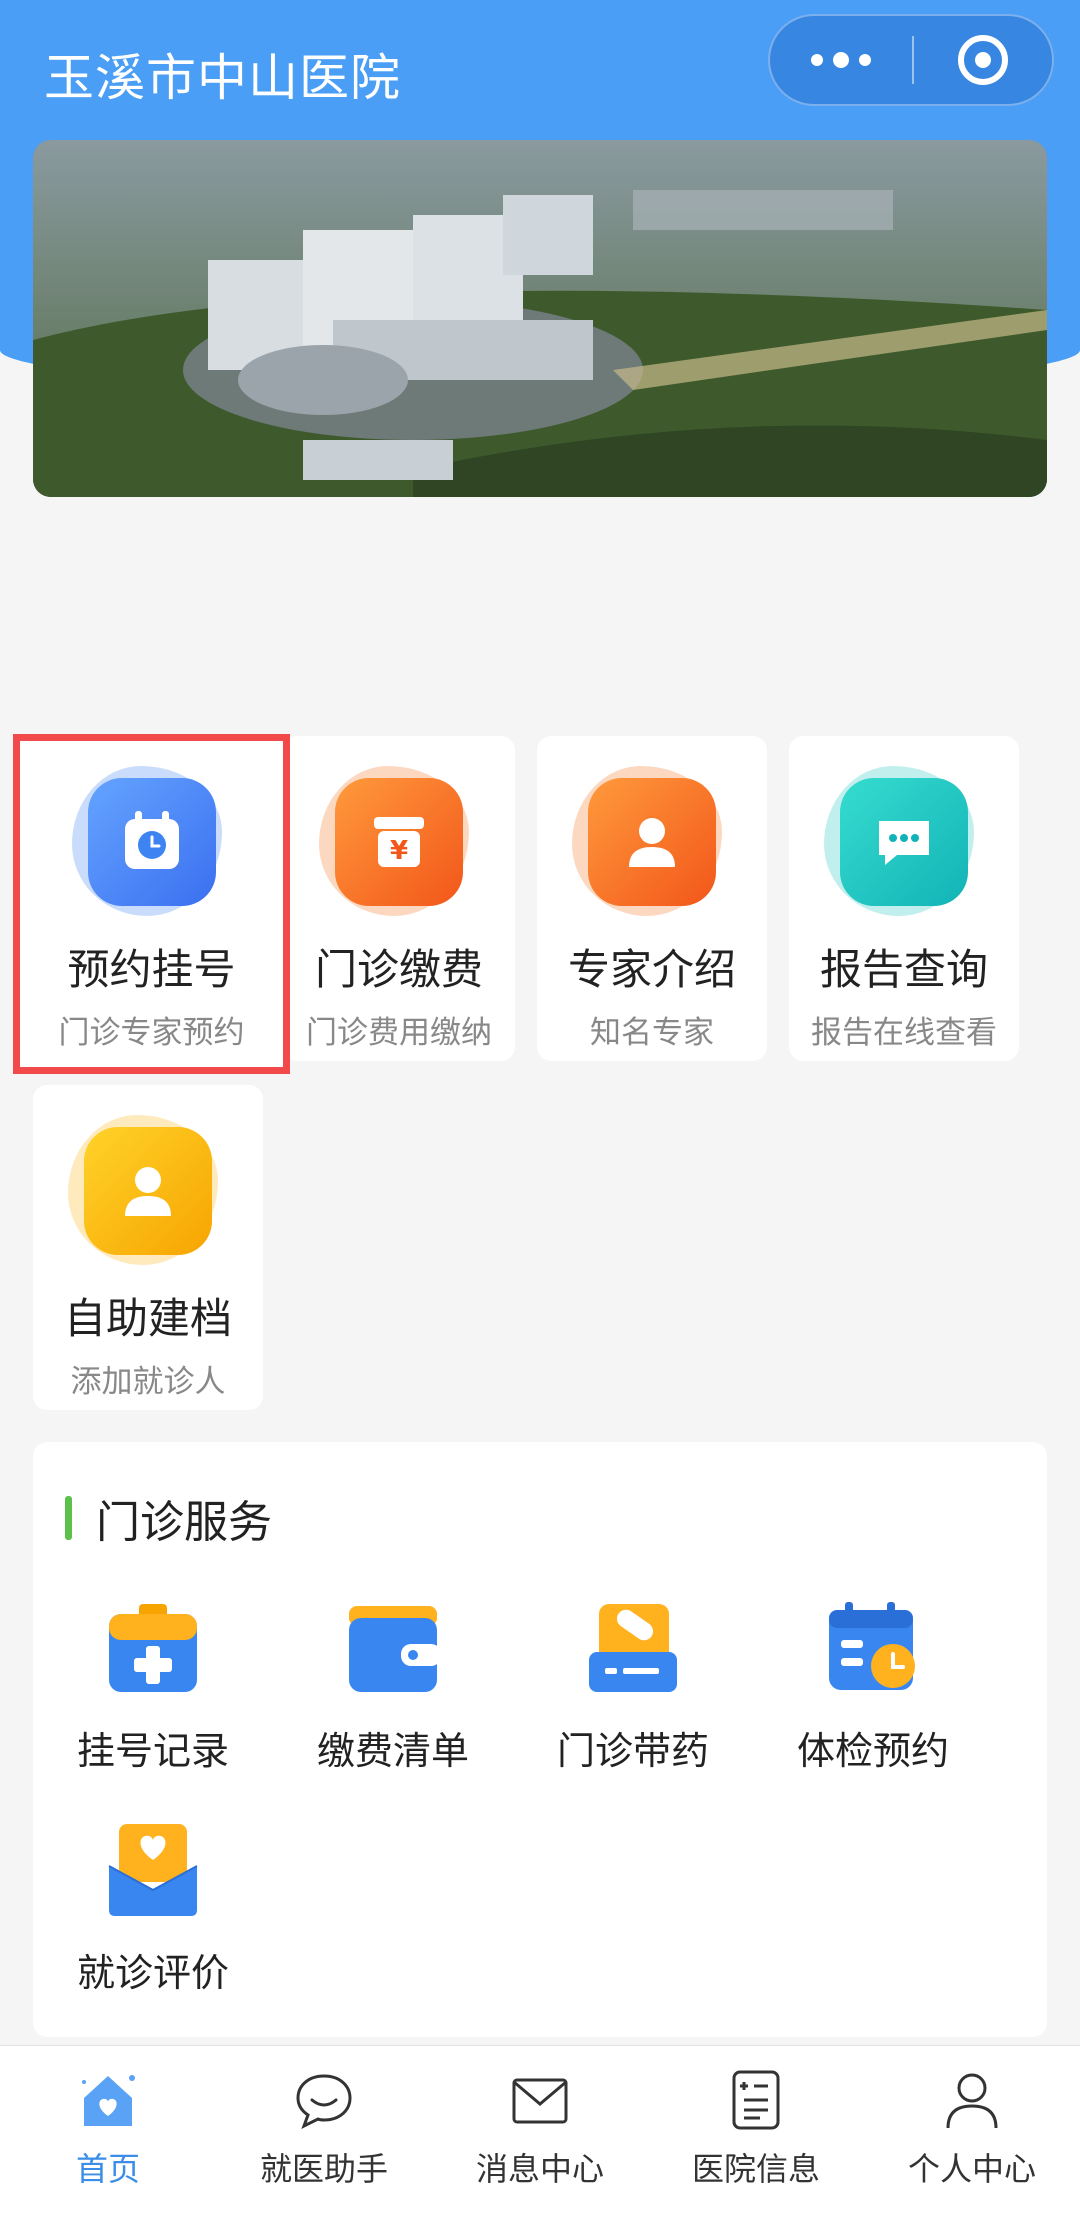  What do you see at coordinates (392, 1751) in the screenshot?
I see `service-label: 缴费清单` at bounding box center [392, 1751].